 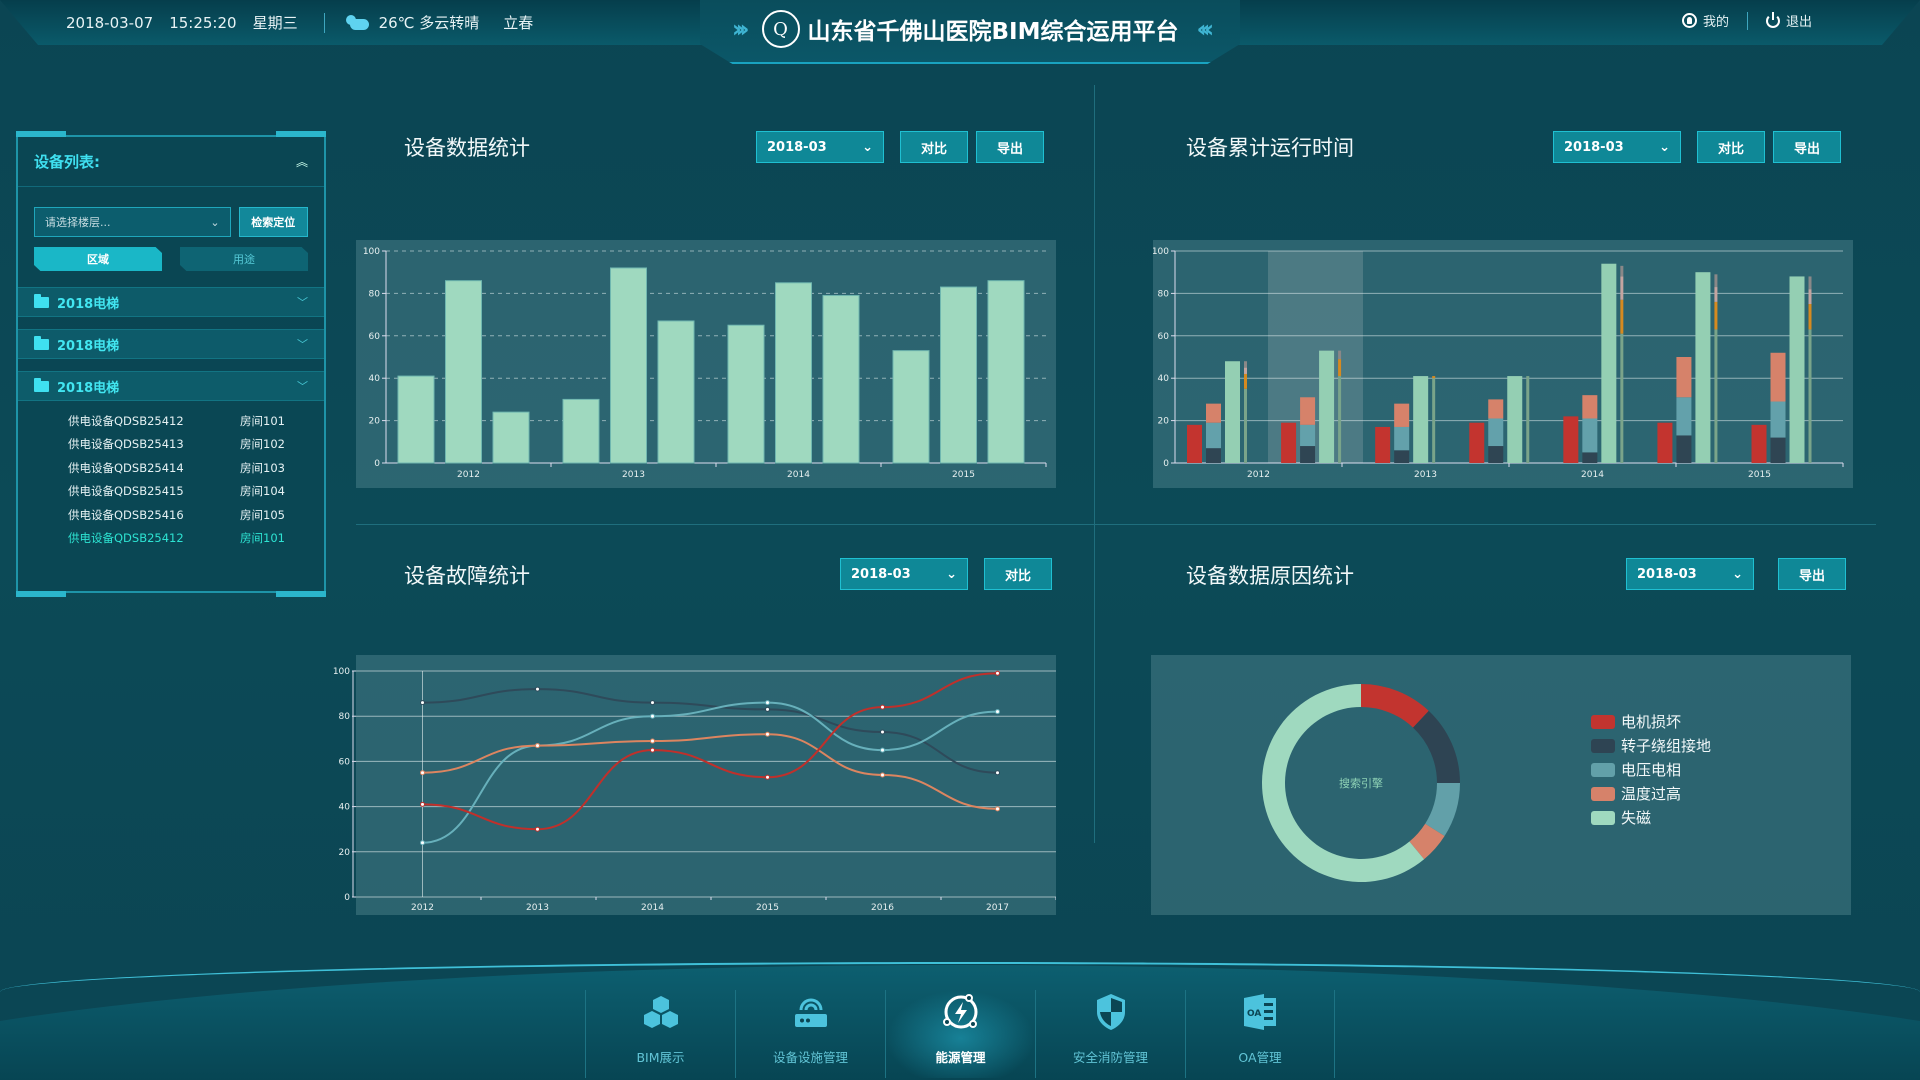 I want to click on partly-cloudy-icon, so click(x=357, y=22).